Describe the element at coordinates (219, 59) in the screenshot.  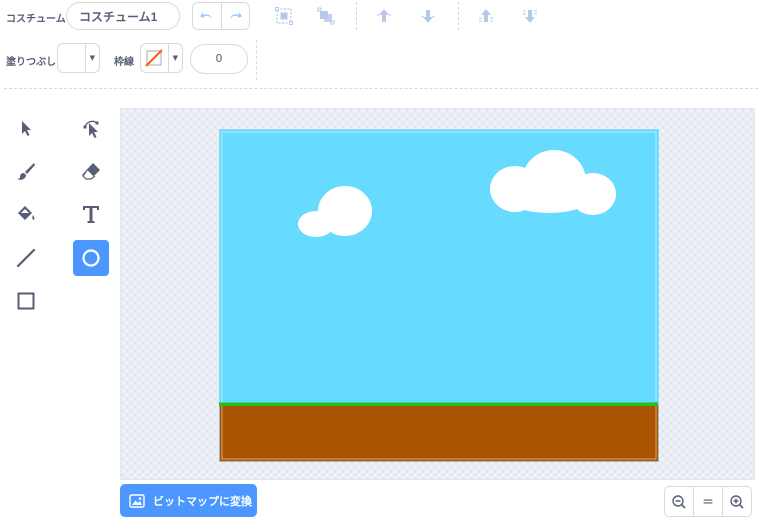
I see `outline-width-input: 0` at that location.